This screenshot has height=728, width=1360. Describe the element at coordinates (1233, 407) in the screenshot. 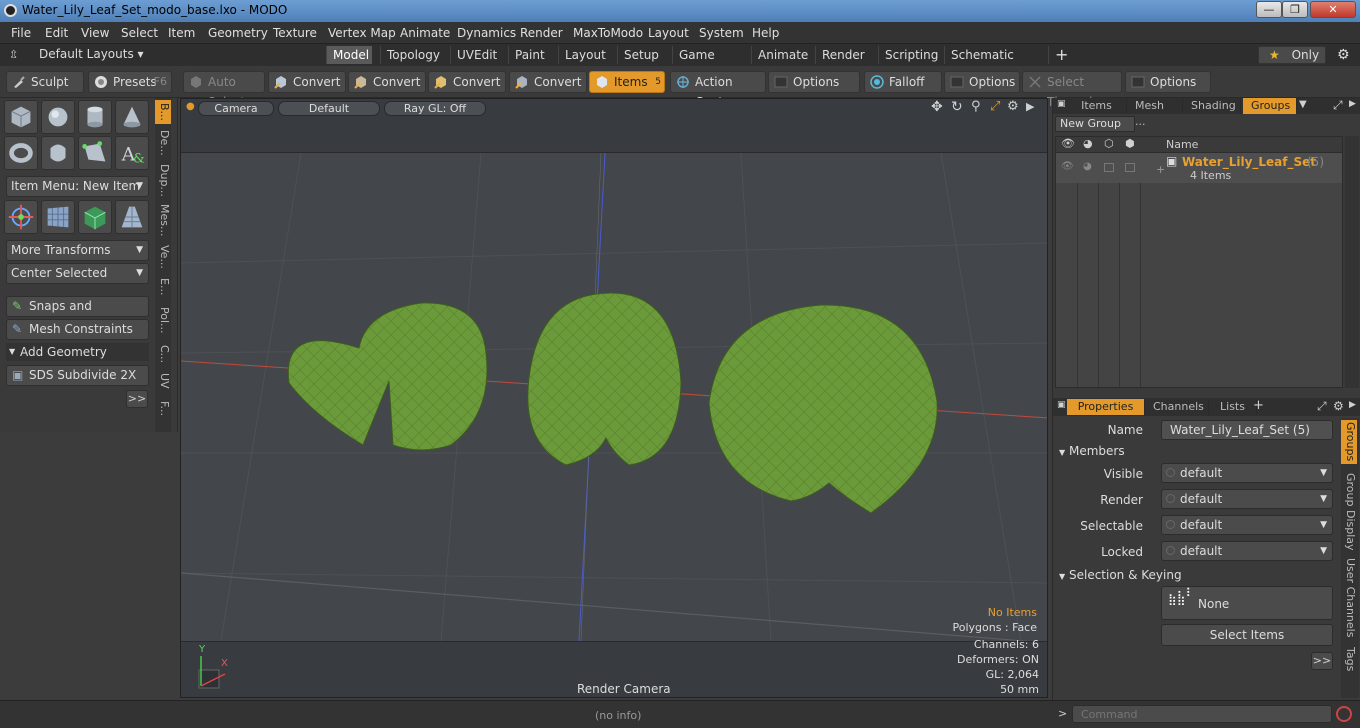

I see `tab-lists: Lists` at that location.